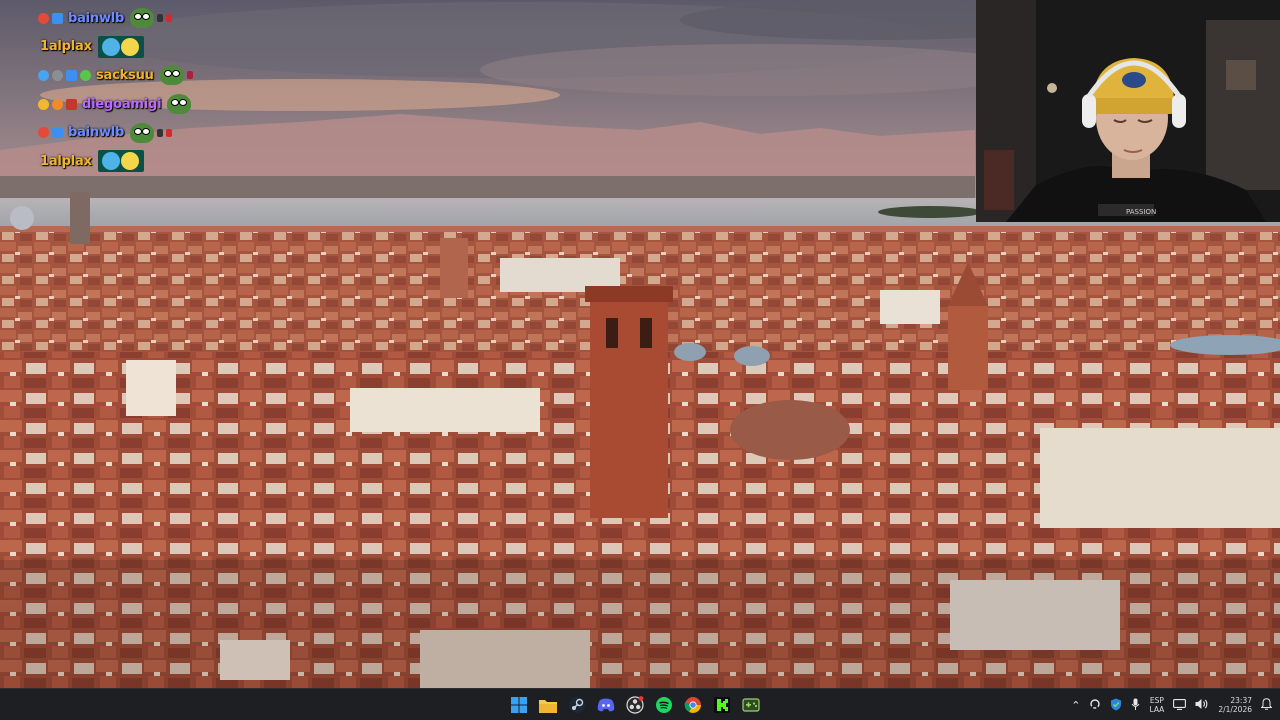  I want to click on webcam-feed: PASSION, so click(1128, 111).